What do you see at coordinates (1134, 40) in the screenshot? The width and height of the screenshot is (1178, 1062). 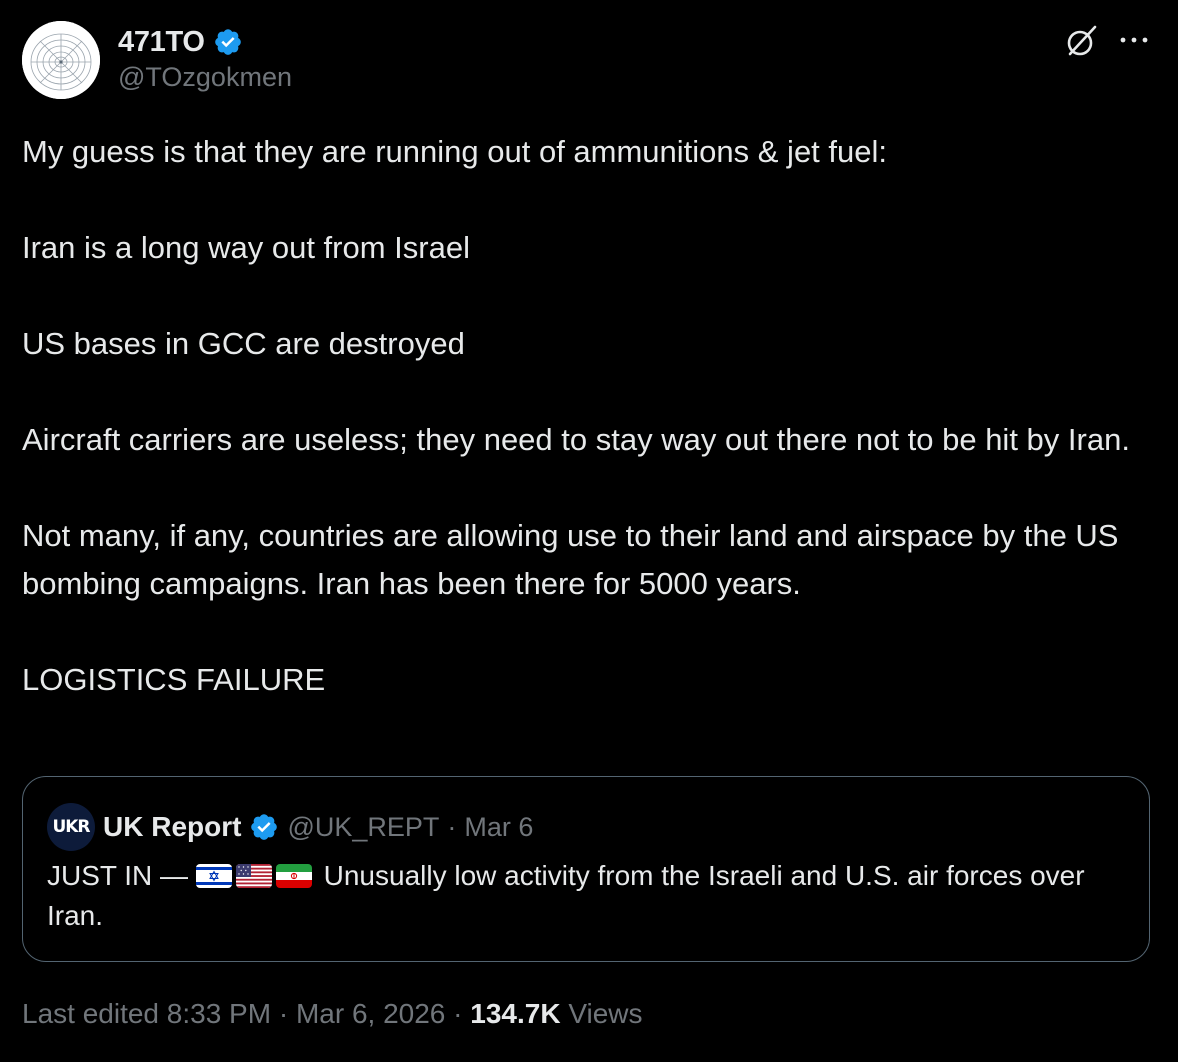 I see `more-options-icon` at bounding box center [1134, 40].